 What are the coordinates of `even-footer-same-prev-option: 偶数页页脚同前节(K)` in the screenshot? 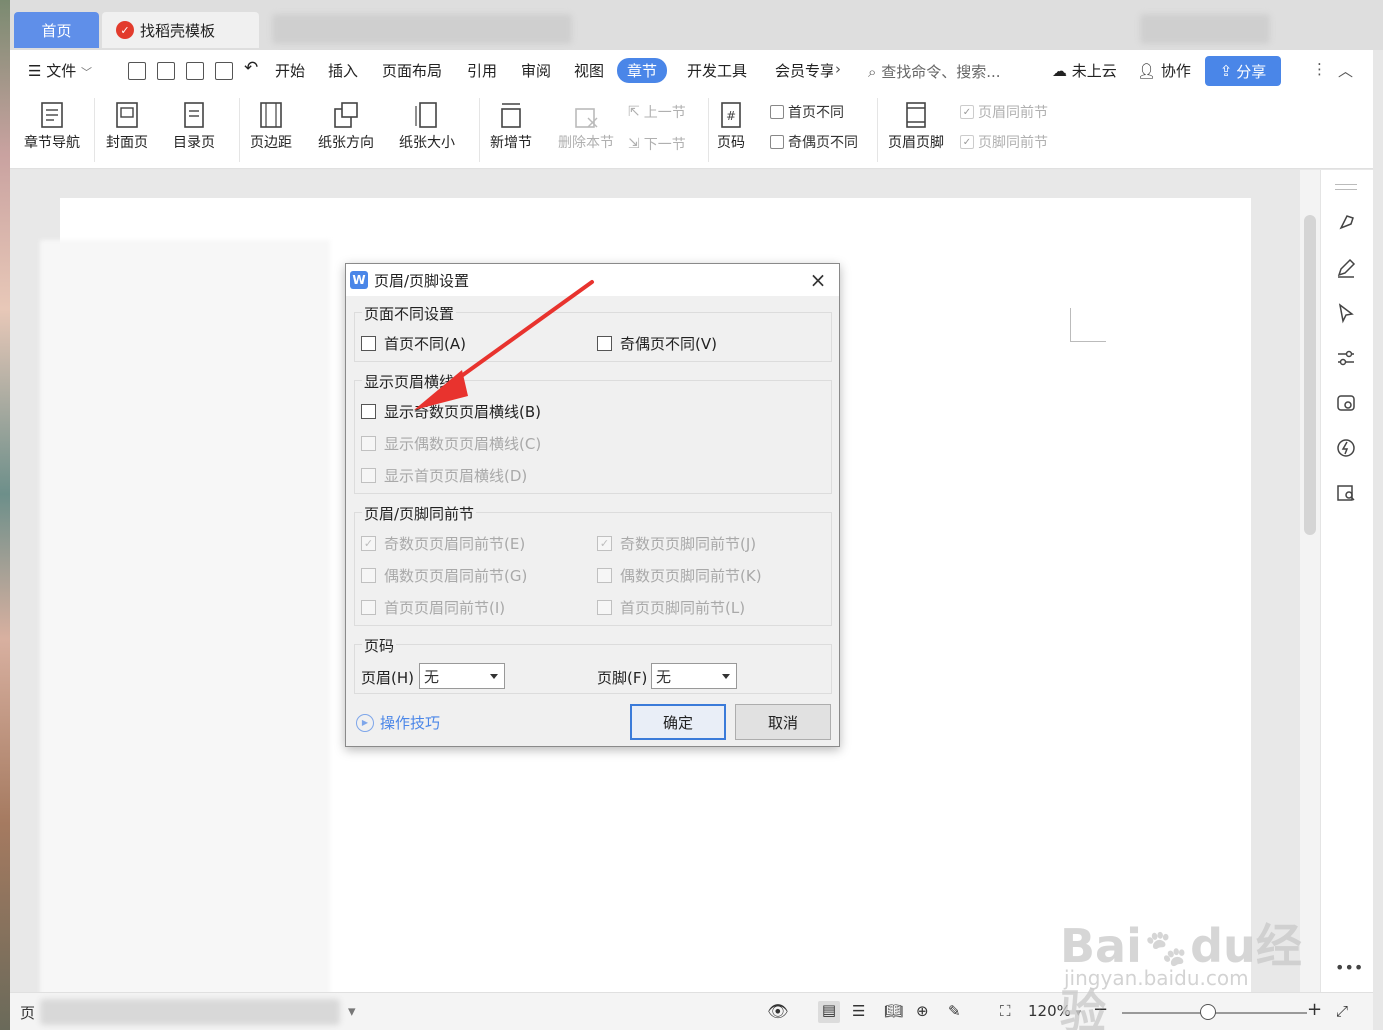 It's located at (679, 575).